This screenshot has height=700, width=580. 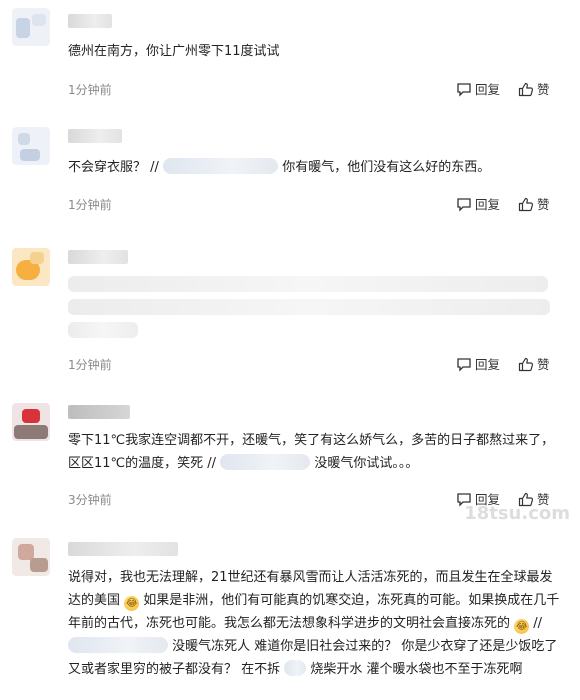 I want to click on site-watermark: 18tsu.com, so click(x=517, y=513).